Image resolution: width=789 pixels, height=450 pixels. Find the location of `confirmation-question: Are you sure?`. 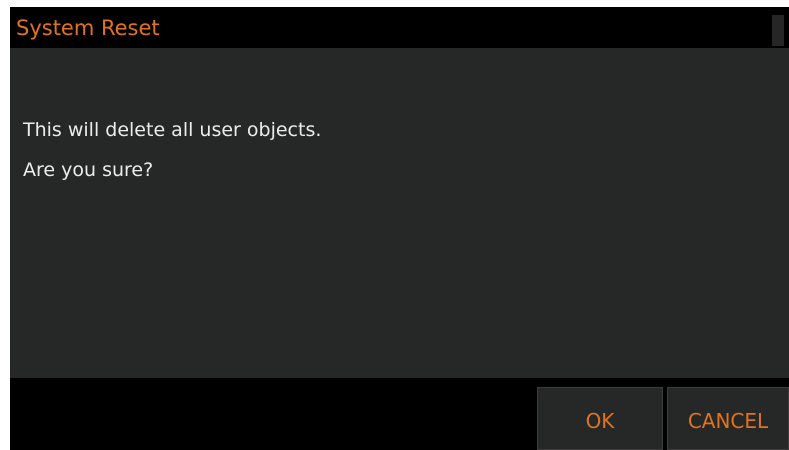

confirmation-question: Are you sure? is located at coordinates (88, 170).